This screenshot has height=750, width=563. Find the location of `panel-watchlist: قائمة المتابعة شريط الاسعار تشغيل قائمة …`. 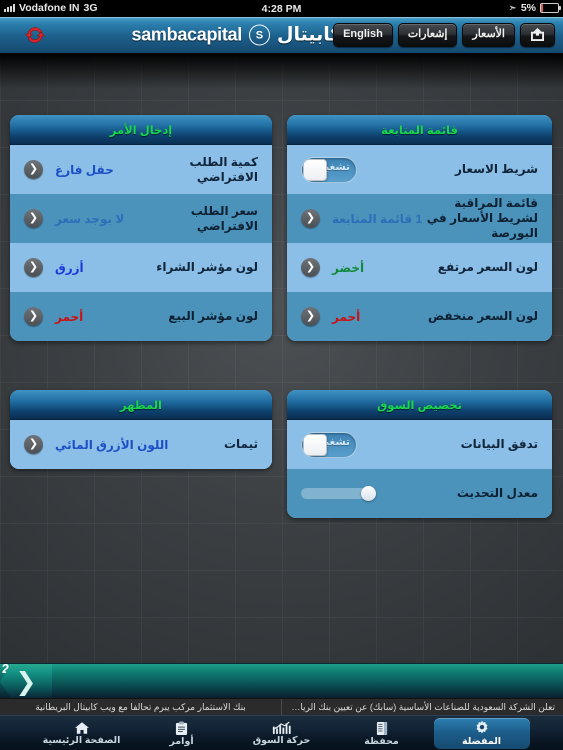

panel-watchlist: قائمة المتابعة شريط الاسعار تشغيل قائمة … is located at coordinates (419, 228).